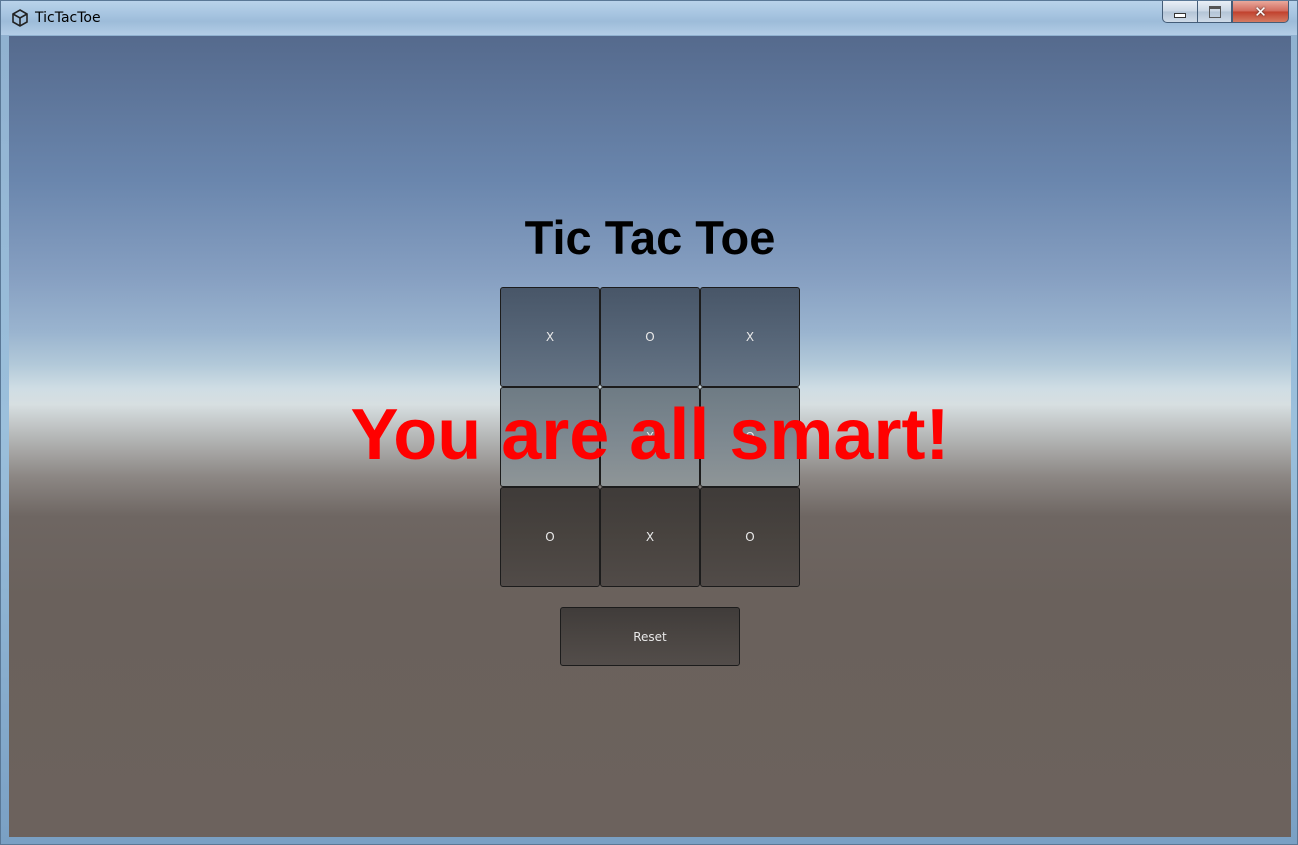  I want to click on game-board: X O X X X O O X O, so click(650, 437).